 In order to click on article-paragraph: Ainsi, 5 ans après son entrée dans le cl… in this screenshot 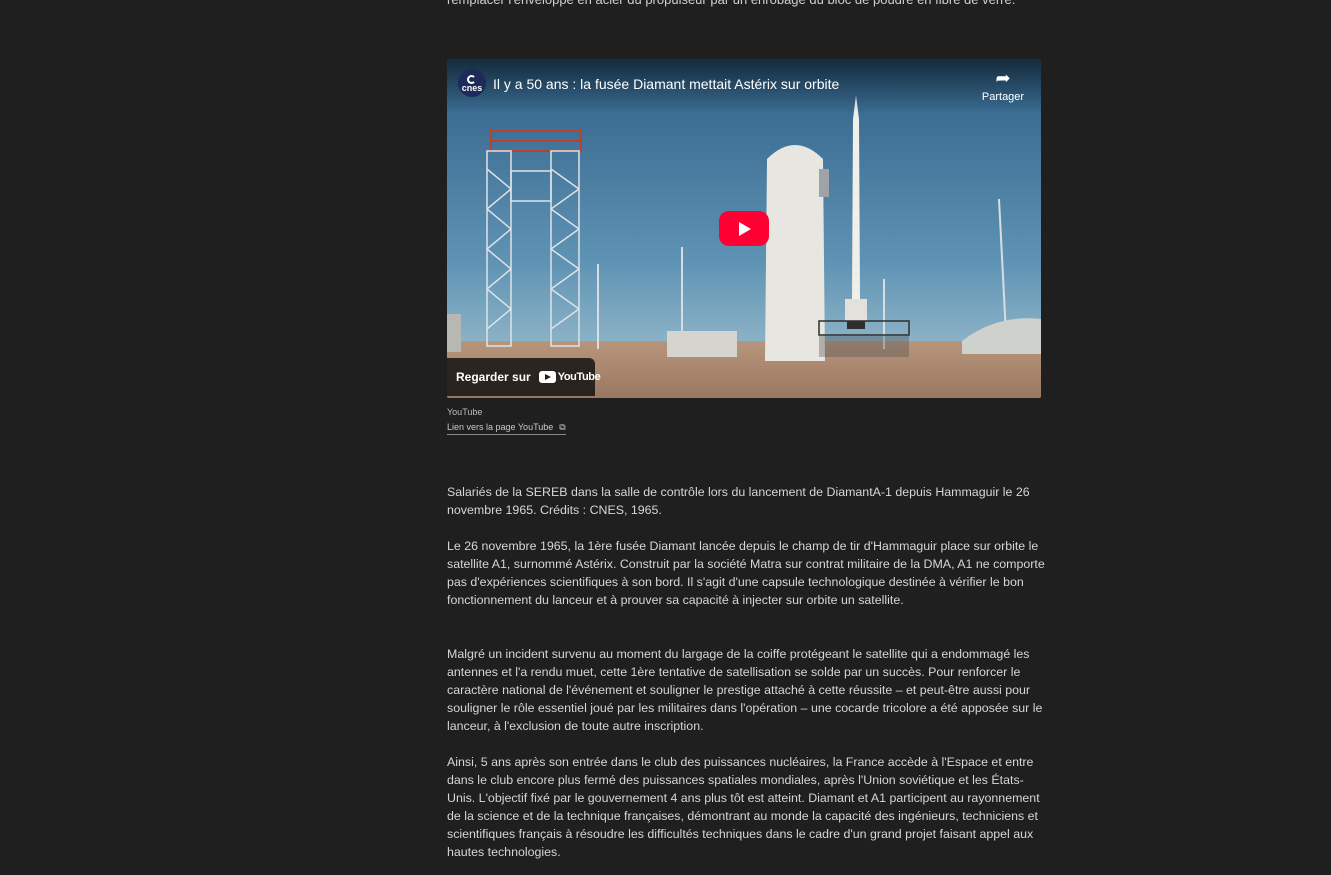, I will do `click(743, 807)`.